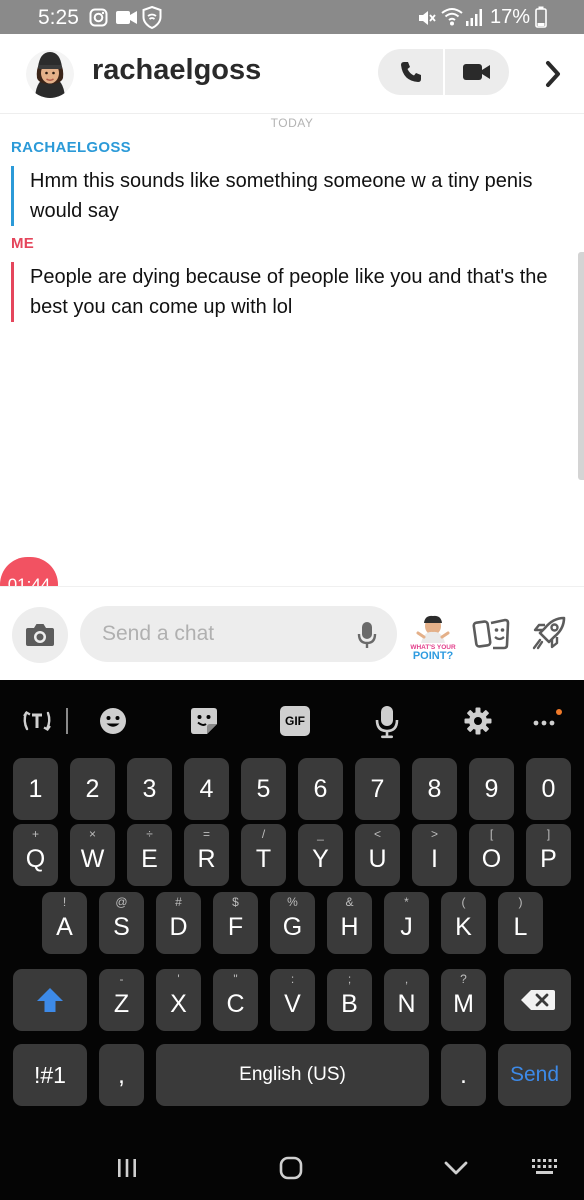  What do you see at coordinates (178, 923) in the screenshot?
I see `key-d: # D` at bounding box center [178, 923].